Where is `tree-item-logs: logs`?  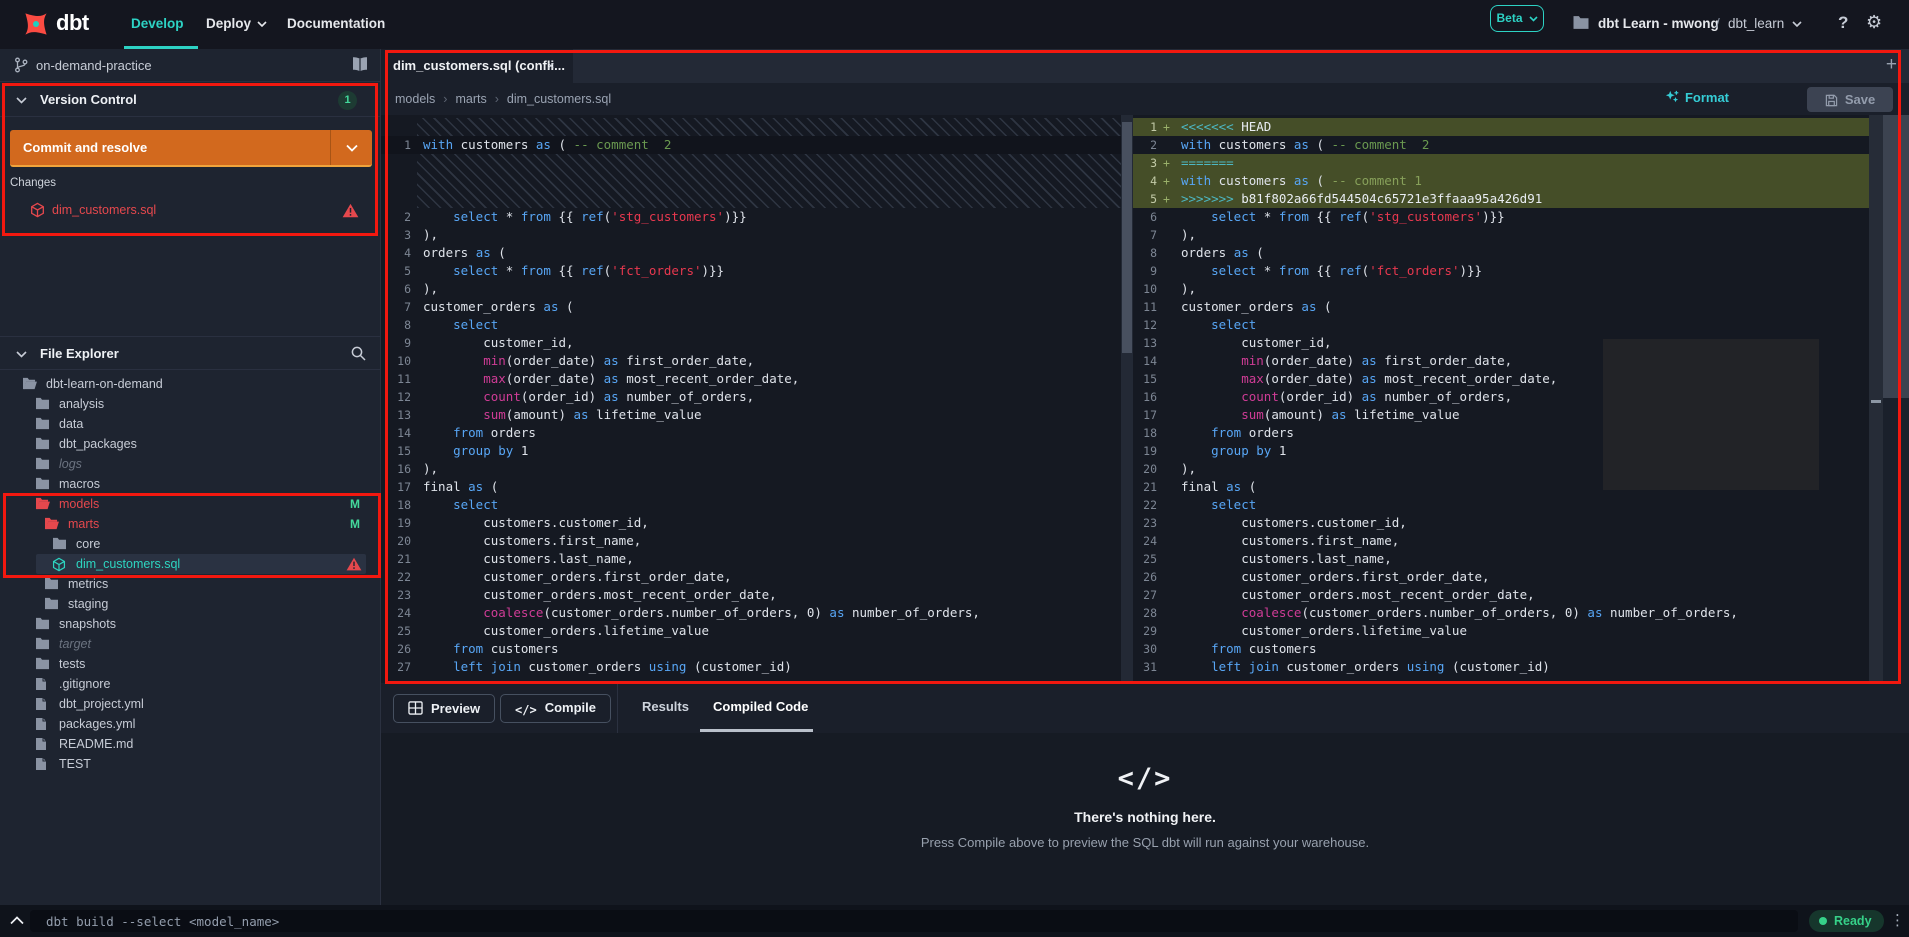 tree-item-logs: logs is located at coordinates (190, 464).